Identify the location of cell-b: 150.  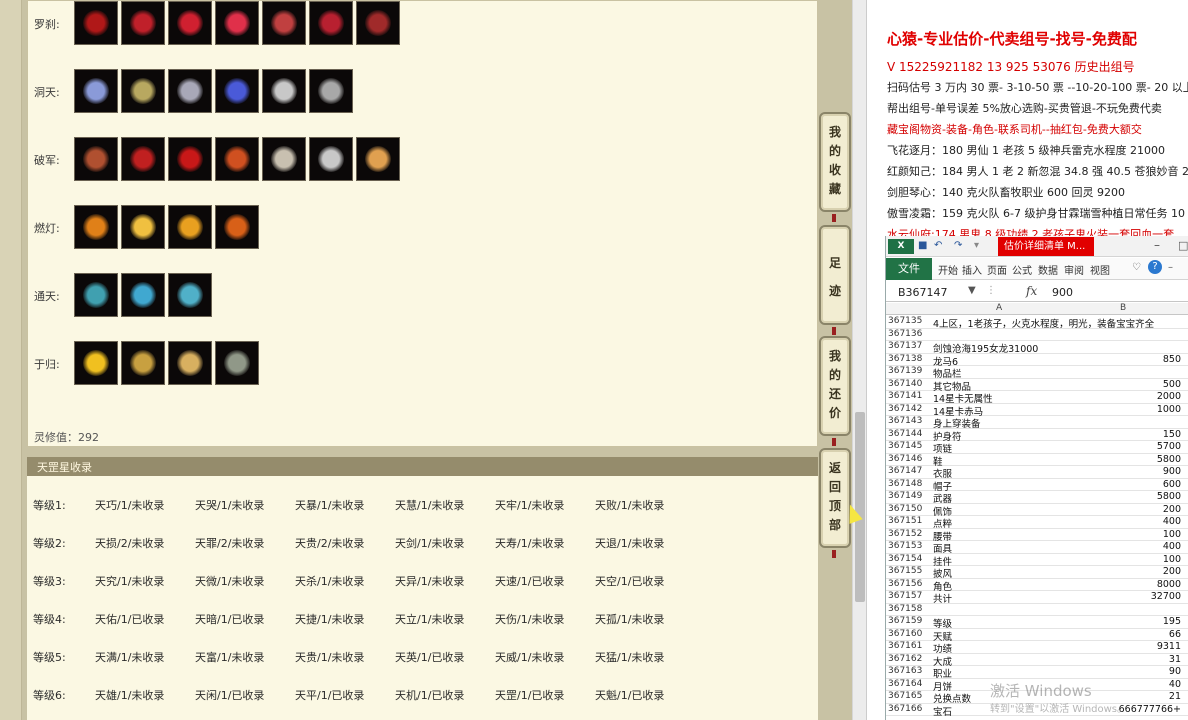
(1124, 434).